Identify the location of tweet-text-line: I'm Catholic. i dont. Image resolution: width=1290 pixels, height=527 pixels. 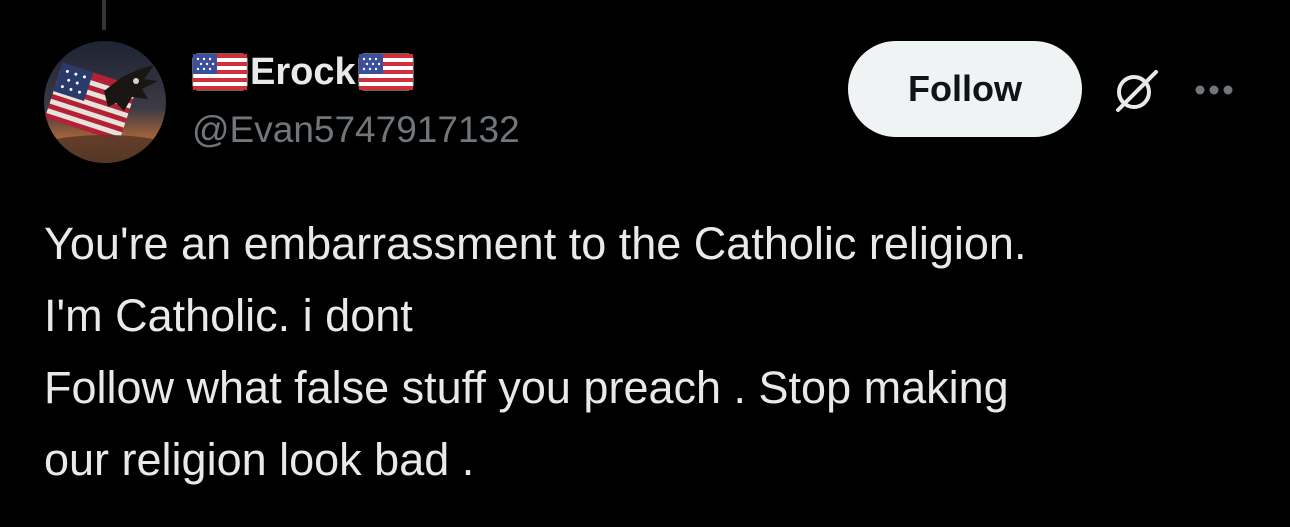
(228, 315).